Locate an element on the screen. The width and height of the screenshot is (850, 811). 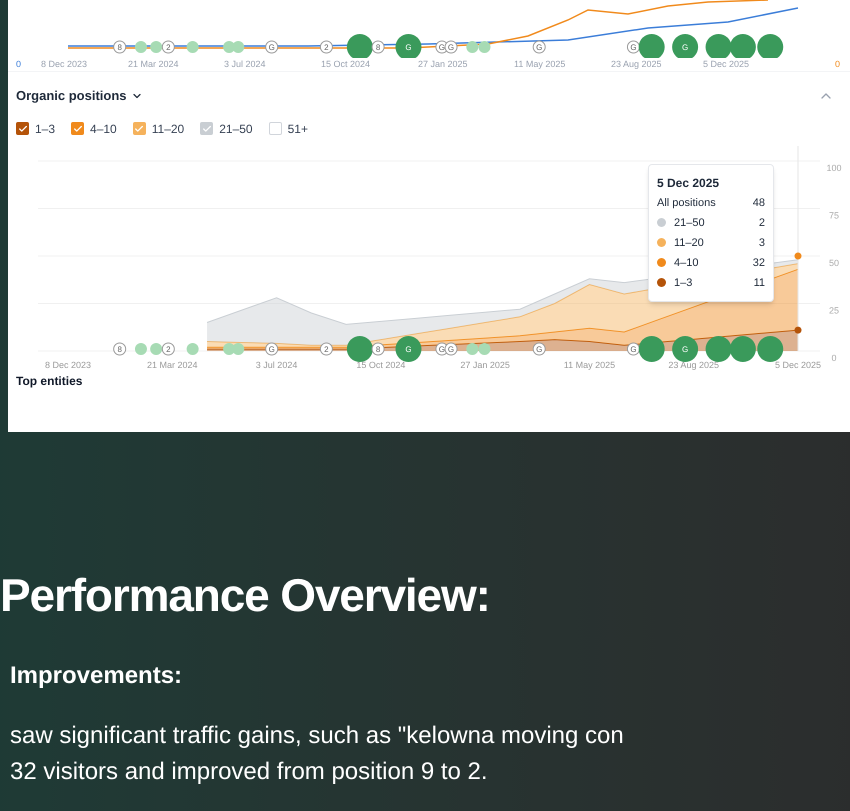
tooltip-value: 48 is located at coordinates (758, 203).